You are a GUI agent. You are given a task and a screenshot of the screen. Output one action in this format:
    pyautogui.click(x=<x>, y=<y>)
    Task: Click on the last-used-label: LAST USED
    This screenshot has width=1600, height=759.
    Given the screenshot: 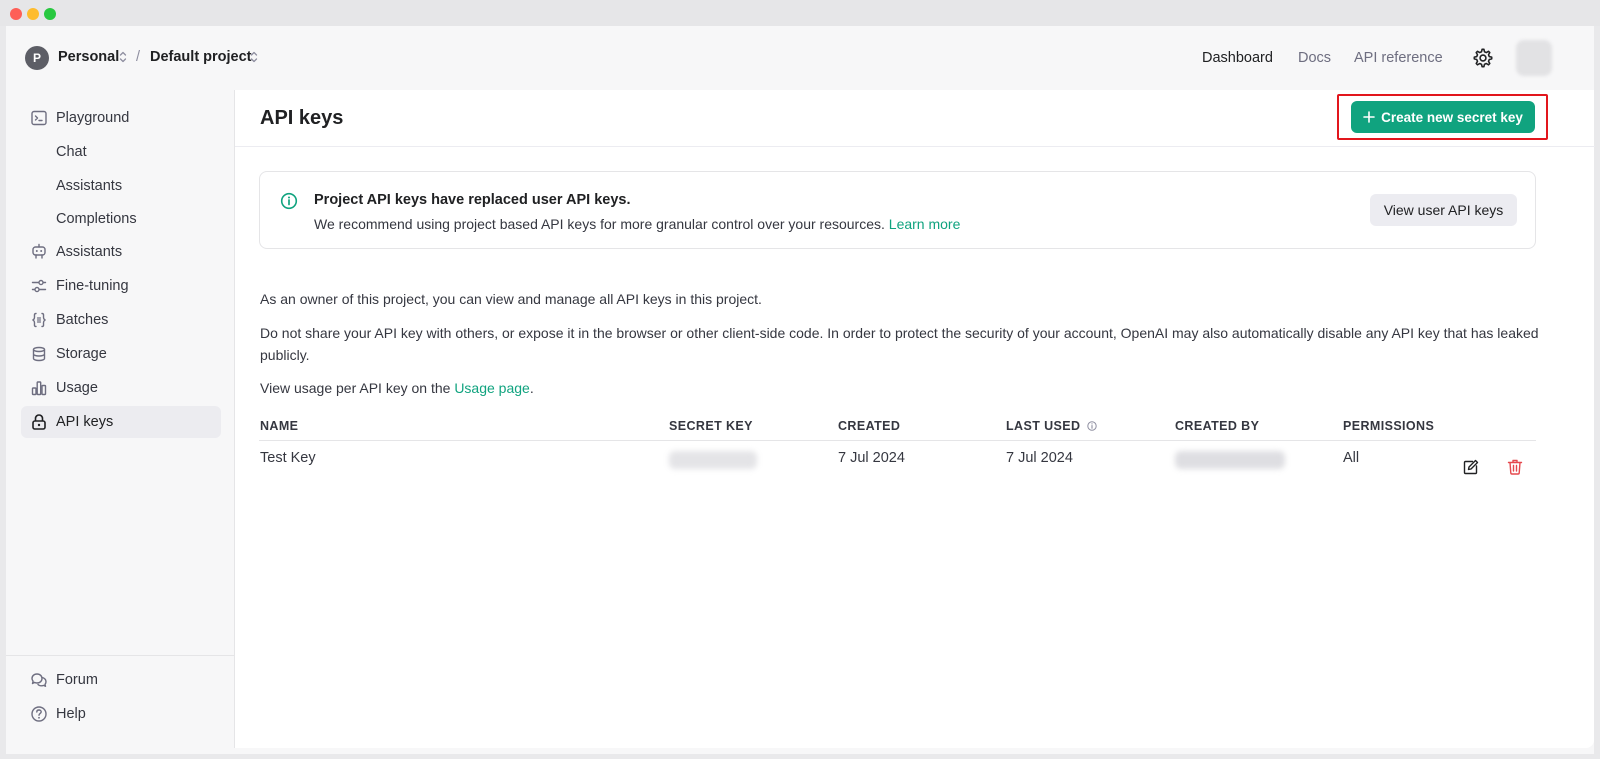 What is the action you would take?
    pyautogui.click(x=1043, y=426)
    